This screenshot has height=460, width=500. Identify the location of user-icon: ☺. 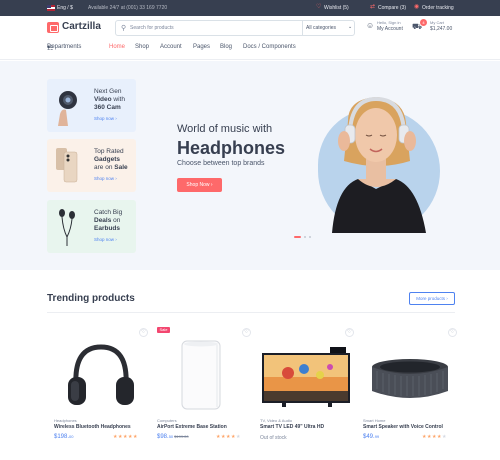
(370, 26).